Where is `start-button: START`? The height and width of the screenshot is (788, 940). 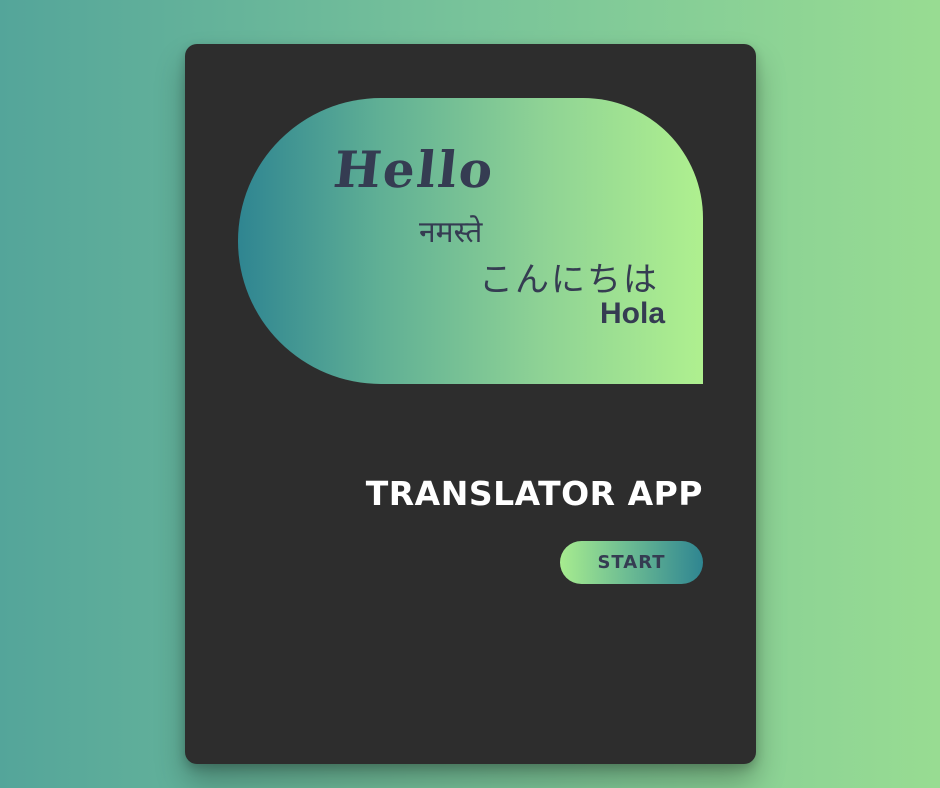
start-button: START is located at coordinates (631, 562).